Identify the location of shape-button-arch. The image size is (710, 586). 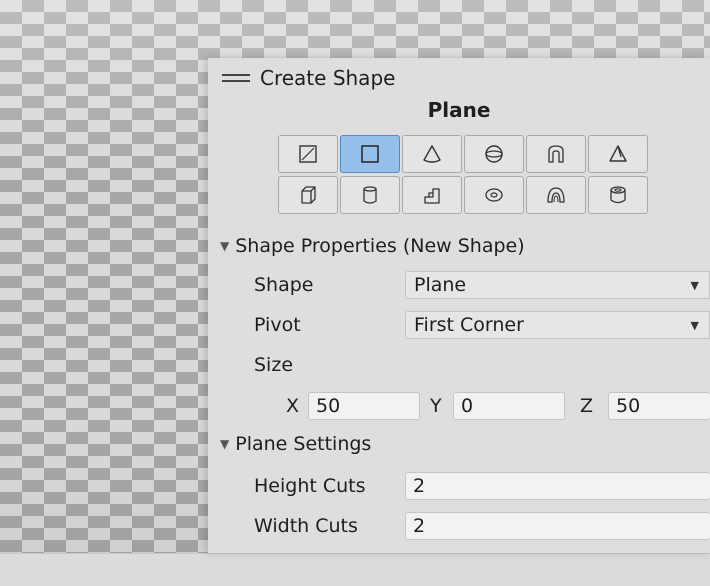
(556, 154).